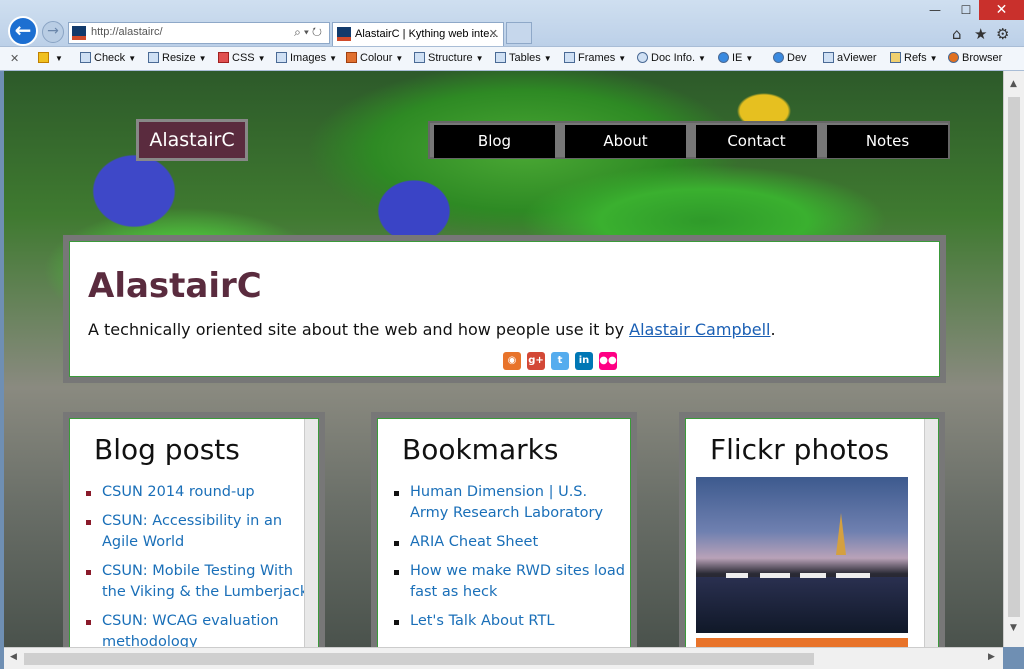 The image size is (1024, 669). What do you see at coordinates (419, 659) in the screenshot?
I see `horizontal-scroll-thumb` at bounding box center [419, 659].